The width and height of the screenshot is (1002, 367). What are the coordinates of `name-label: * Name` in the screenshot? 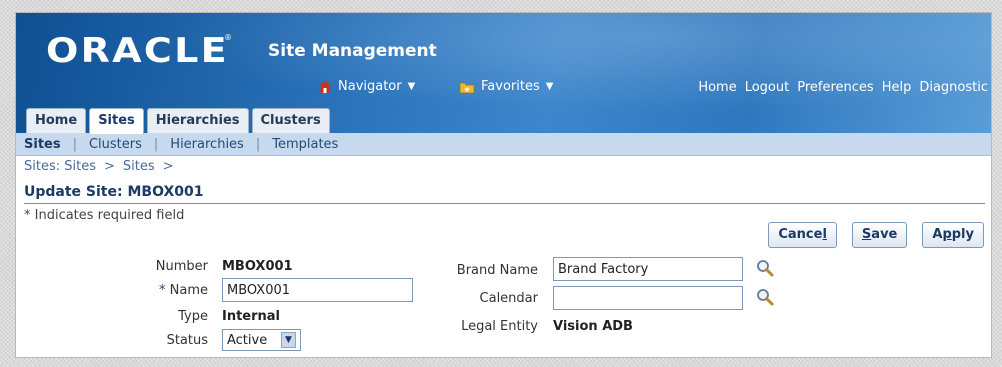 It's located at (162, 290).